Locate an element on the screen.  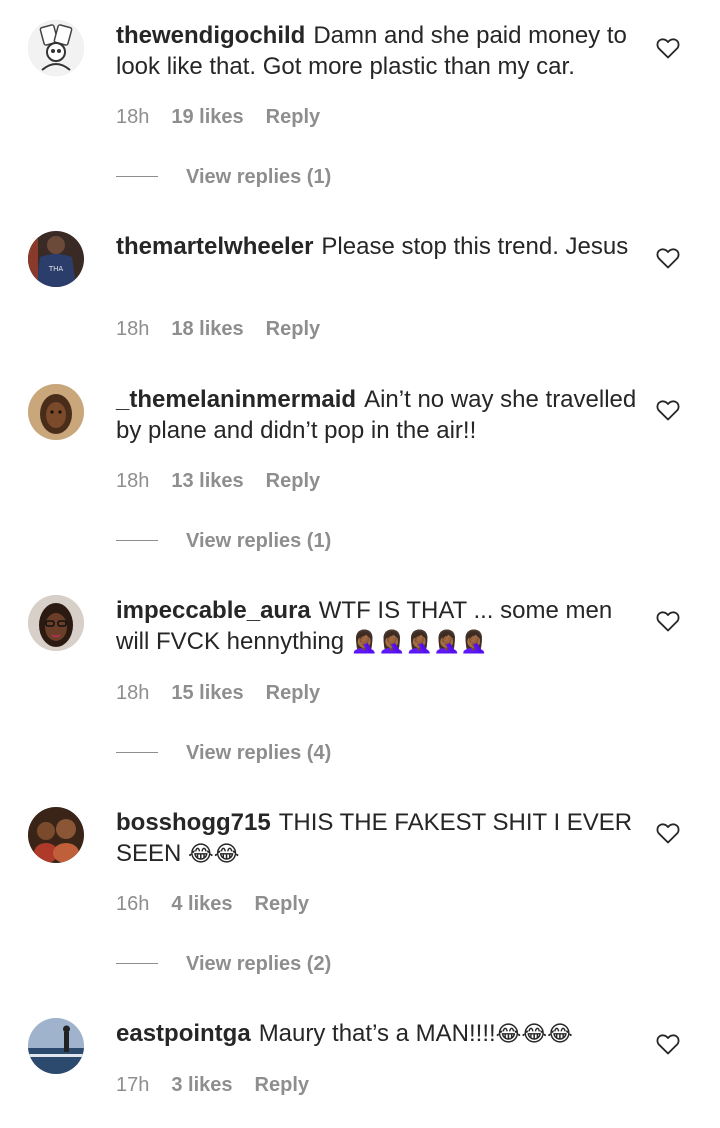
comment-likes: 3 likes is located at coordinates (201, 1085).